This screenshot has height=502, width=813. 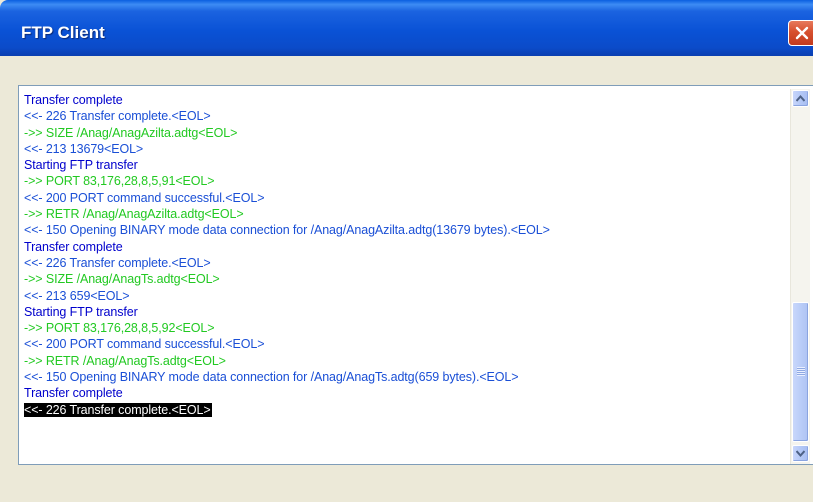 I want to click on log-line-text: ->> RETR /Anag/AnagAzilta.adtg<EOL>, so click(x=134, y=214).